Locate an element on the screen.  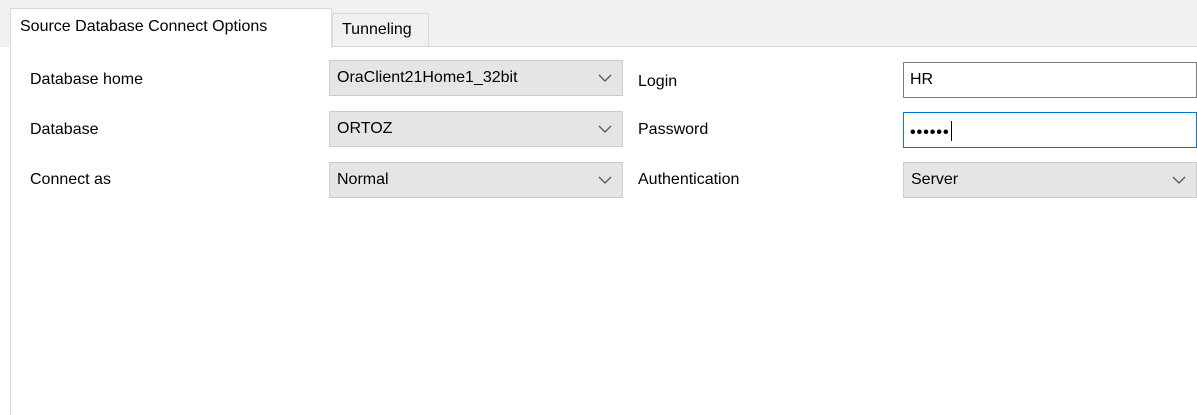
tab-source-database-connect-options: Source Database Connect Options is located at coordinates (171, 28).